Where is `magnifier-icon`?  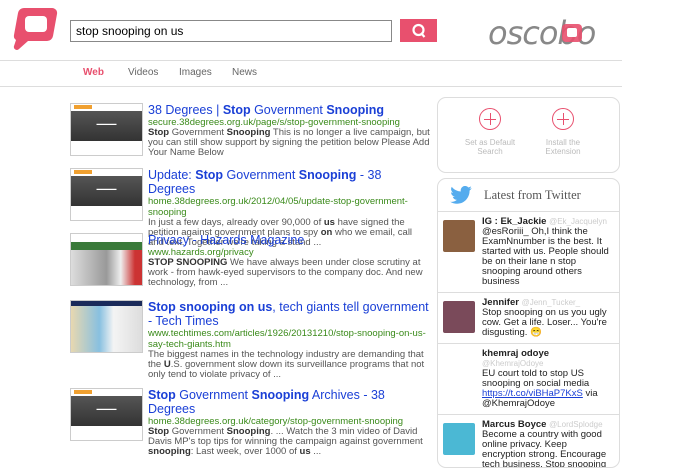
magnifier-icon is located at coordinates (418, 30).